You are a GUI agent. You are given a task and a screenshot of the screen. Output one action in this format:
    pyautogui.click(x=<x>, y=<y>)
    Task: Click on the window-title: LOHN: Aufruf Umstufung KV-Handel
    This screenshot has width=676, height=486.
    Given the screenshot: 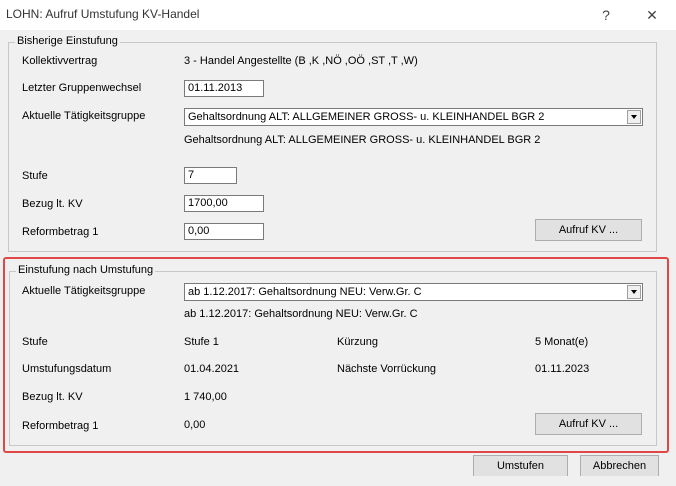 What is the action you would take?
    pyautogui.click(x=103, y=14)
    